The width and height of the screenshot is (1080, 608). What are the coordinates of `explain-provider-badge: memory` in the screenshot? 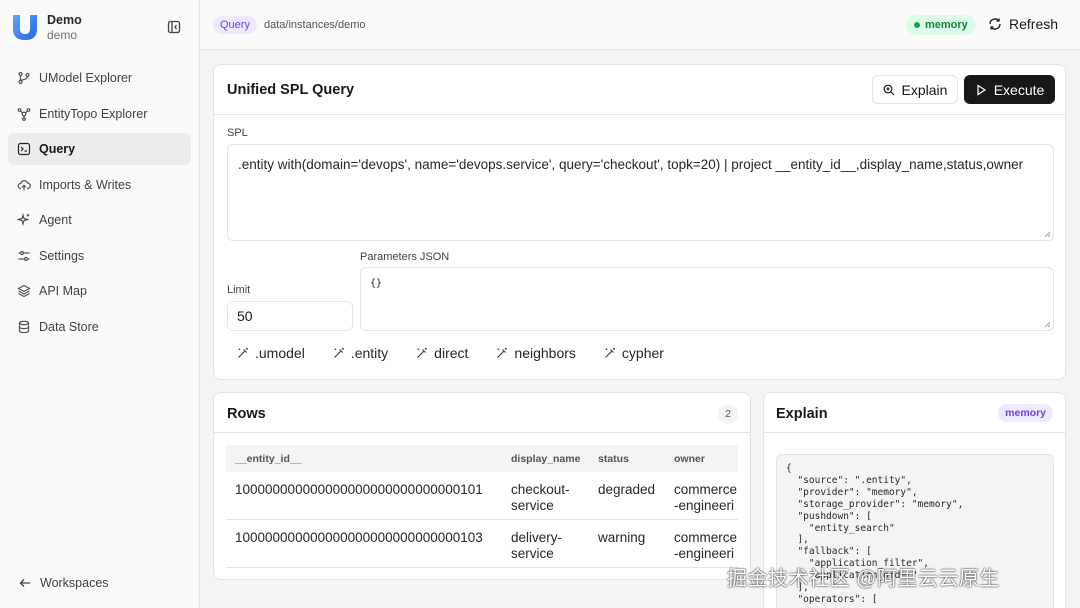 It's located at (1025, 413).